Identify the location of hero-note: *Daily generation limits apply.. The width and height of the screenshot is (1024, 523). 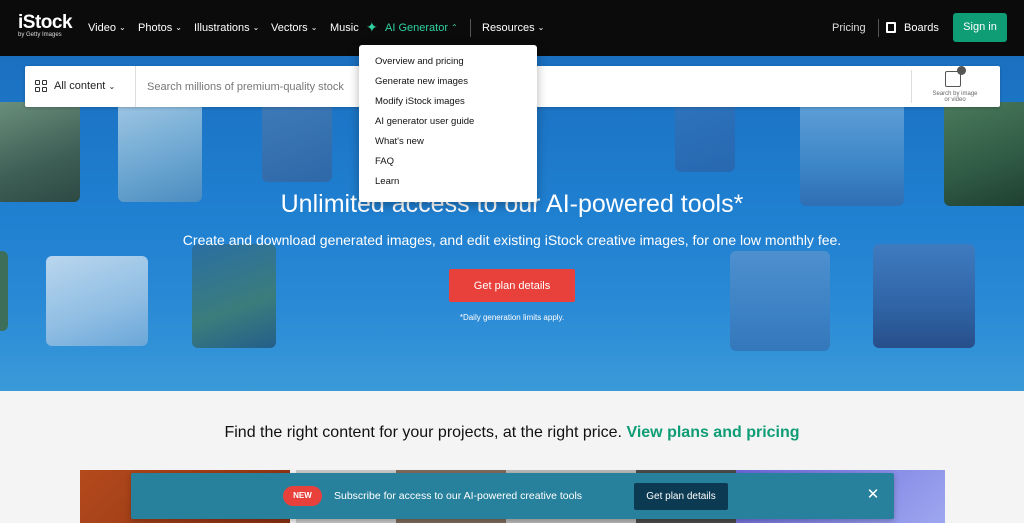
(512, 317).